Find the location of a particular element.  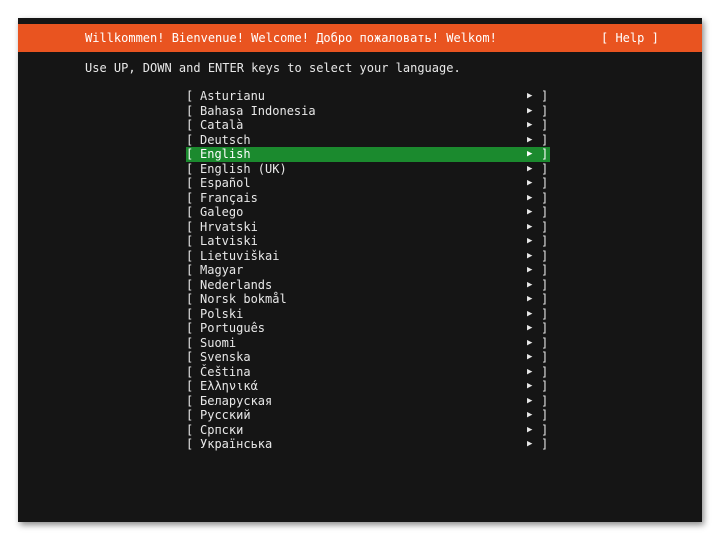

language-label: Latviski is located at coordinates (229, 241).